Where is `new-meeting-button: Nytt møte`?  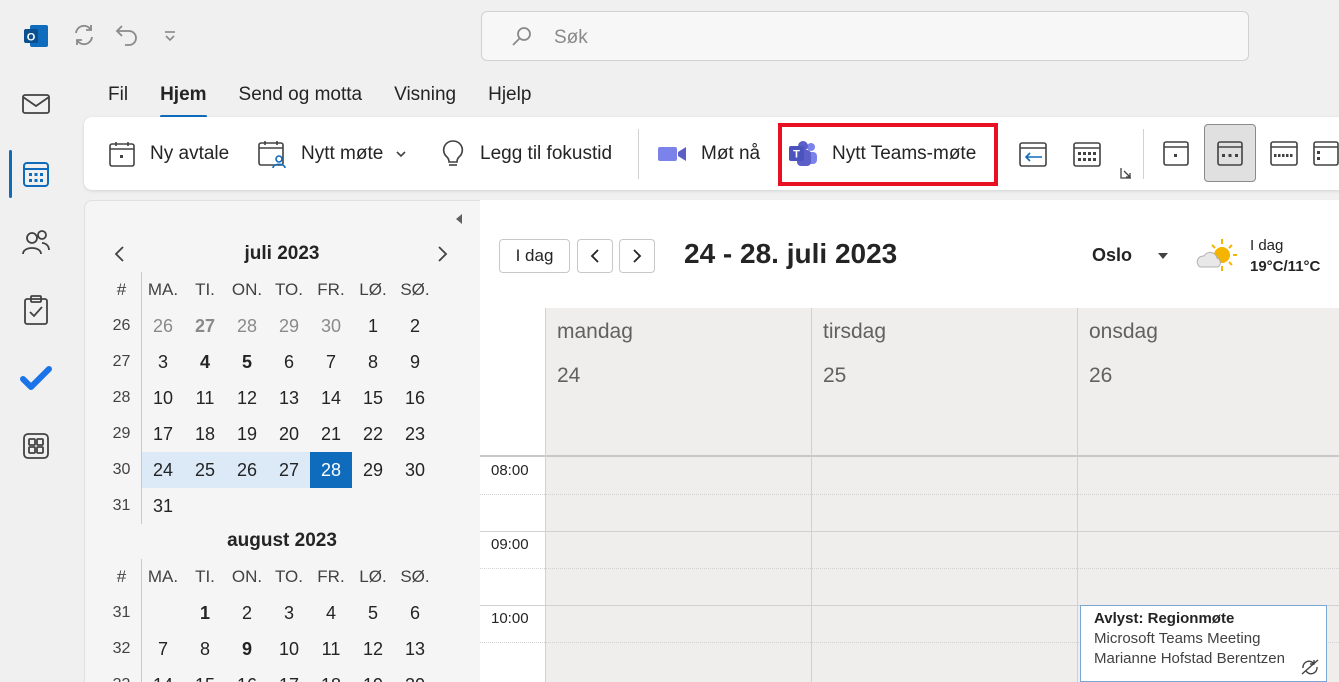 new-meeting-button: Nytt møte is located at coordinates (332, 153).